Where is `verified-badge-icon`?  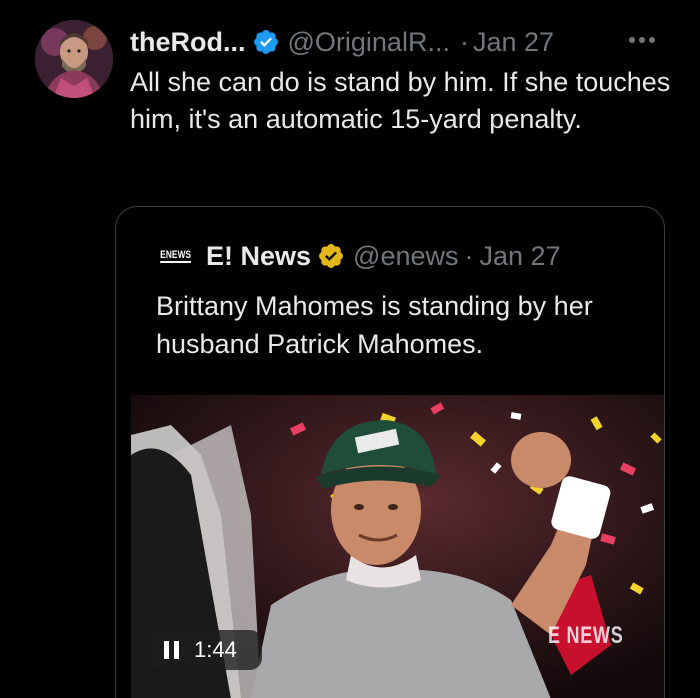 verified-badge-icon is located at coordinates (266, 42).